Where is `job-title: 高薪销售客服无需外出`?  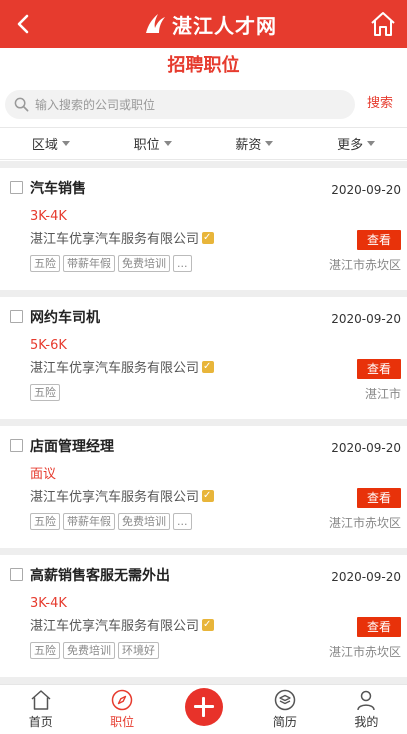
job-title: 高薪销售客服无需外出 is located at coordinates (100, 576).